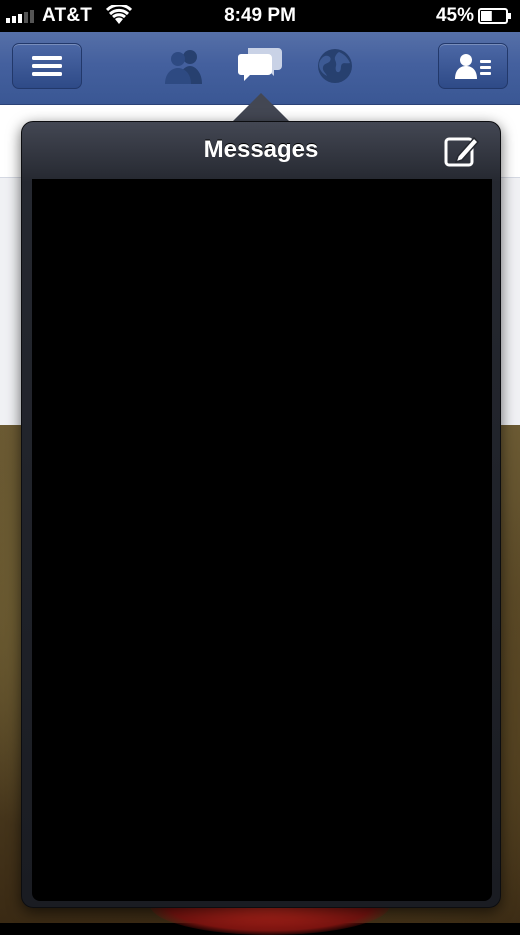  I want to click on compose-icon, so click(462, 151).